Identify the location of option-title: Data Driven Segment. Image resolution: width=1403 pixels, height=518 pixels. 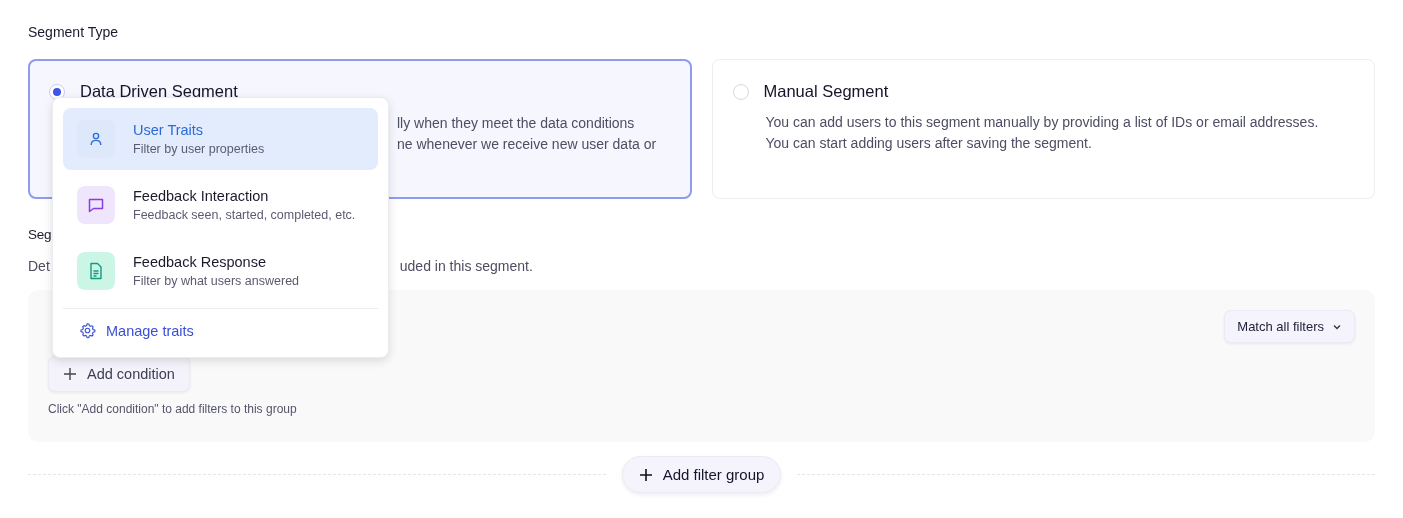
(159, 91).